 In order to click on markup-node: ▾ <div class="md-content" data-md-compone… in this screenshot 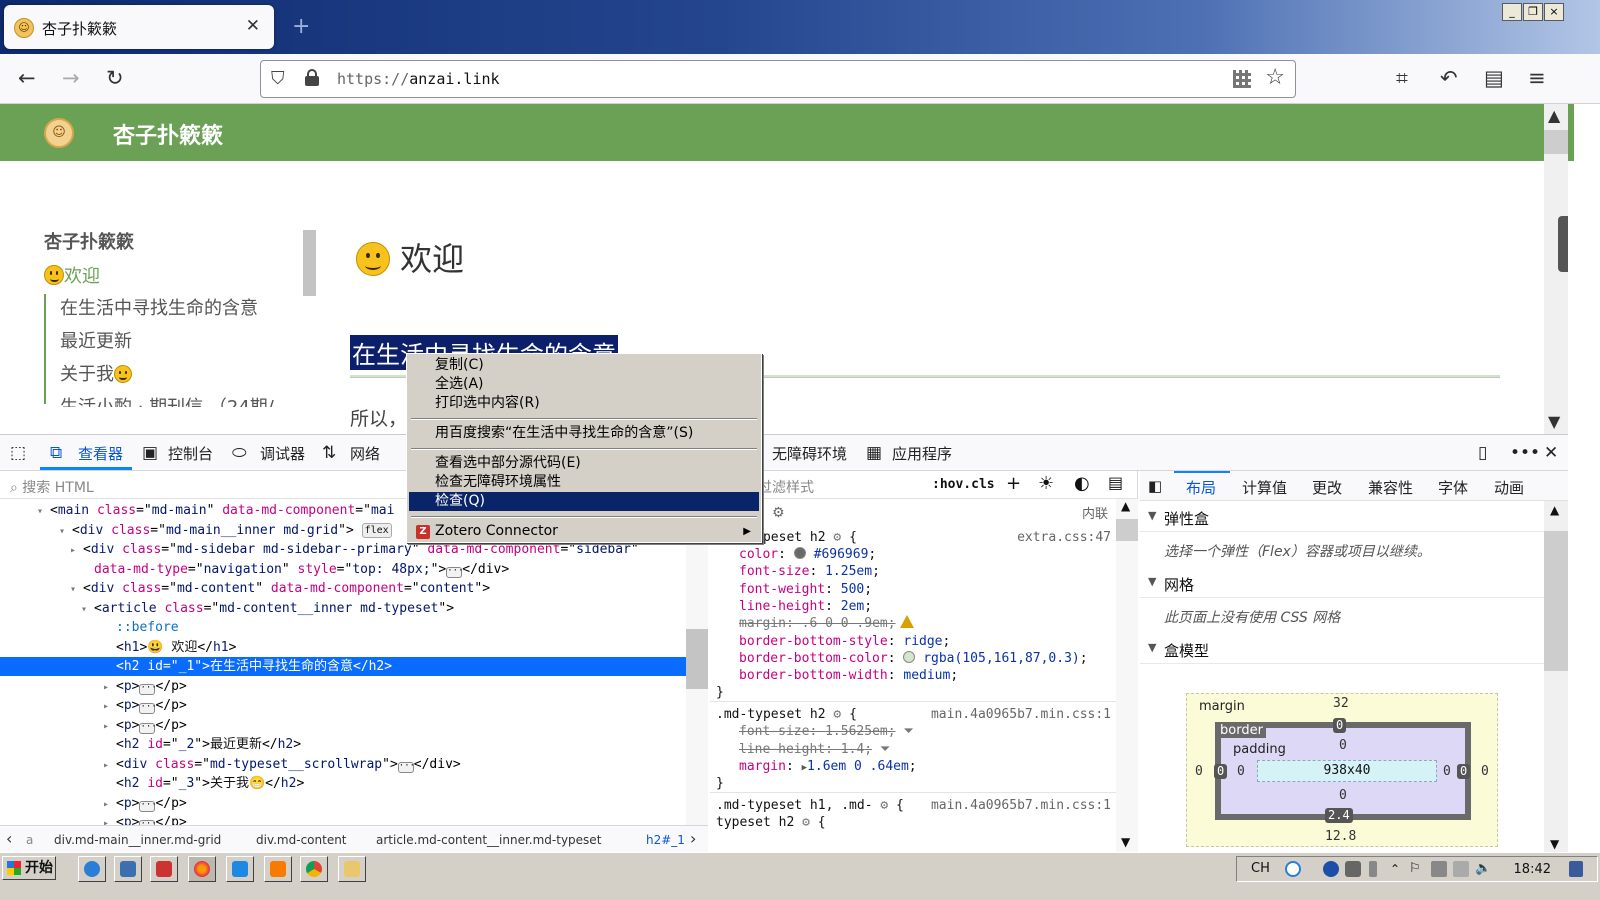, I will do `click(344, 588)`.